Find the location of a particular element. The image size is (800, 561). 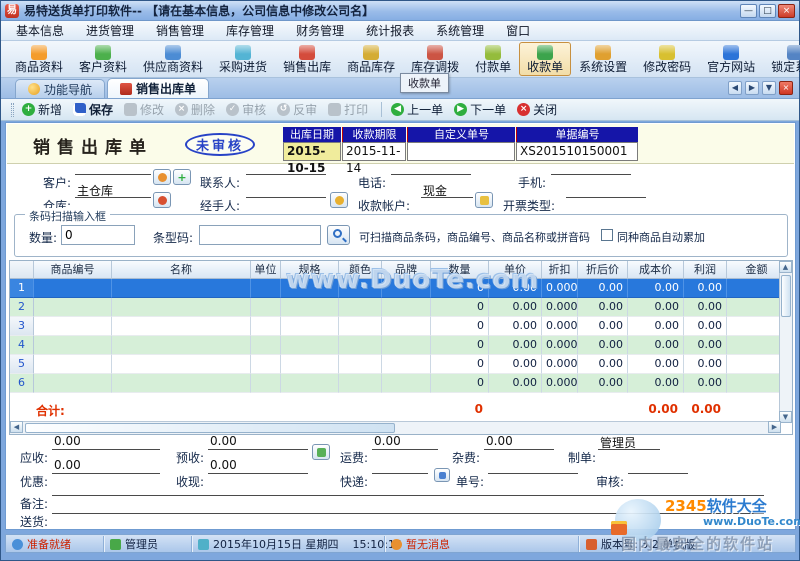

tab-close-button: × is located at coordinates (786, 88).